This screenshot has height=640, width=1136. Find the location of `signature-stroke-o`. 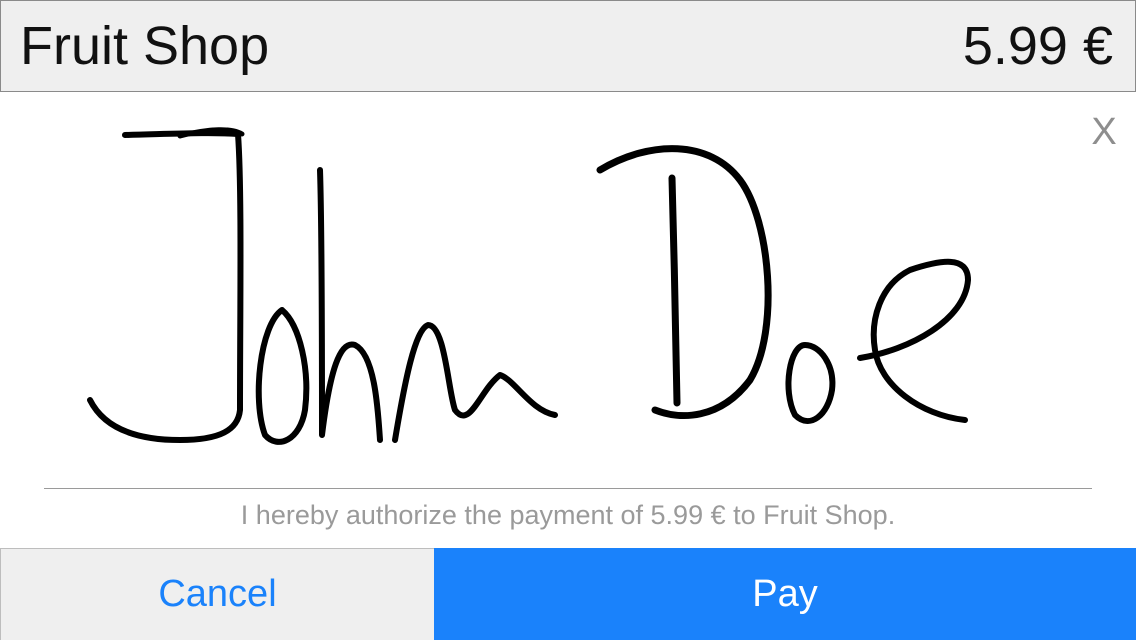

signature-stroke-o is located at coordinates (282, 376).